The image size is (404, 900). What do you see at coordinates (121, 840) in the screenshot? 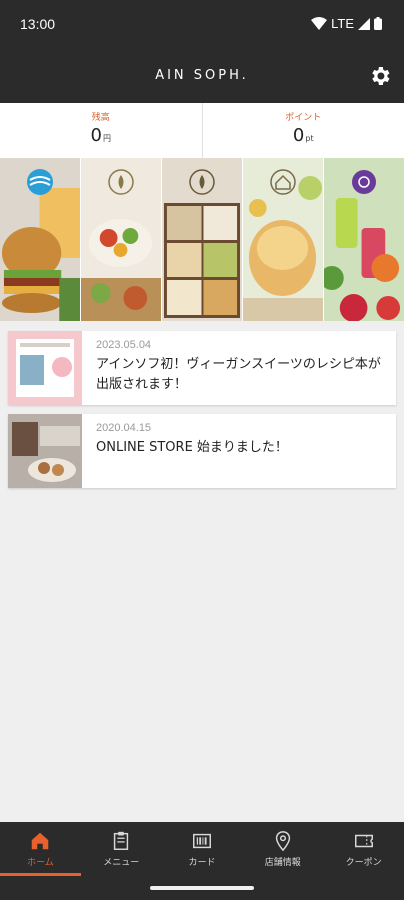
I see `menu-book-icon` at bounding box center [121, 840].